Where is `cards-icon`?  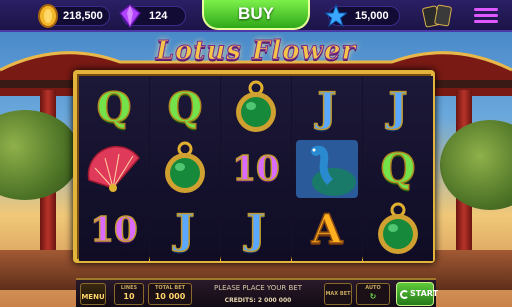 cards-icon is located at coordinates (438, 16).